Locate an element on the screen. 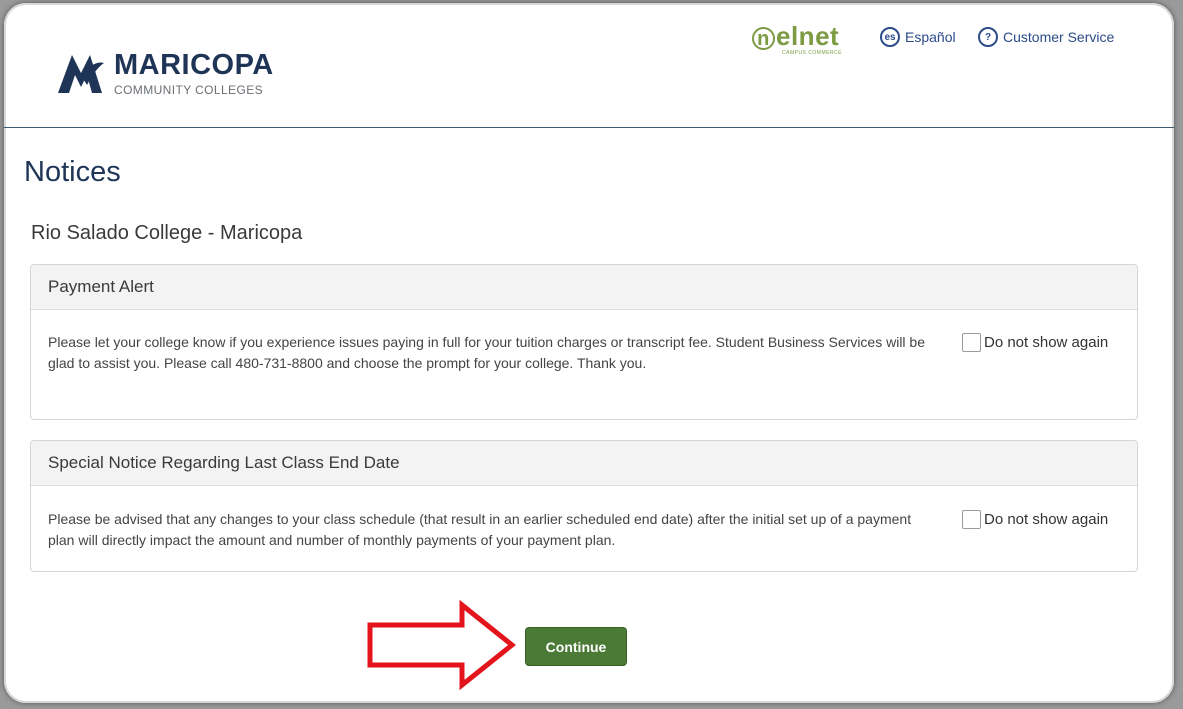 This screenshot has width=1183, height=709. page-title: Notices is located at coordinates (72, 172).